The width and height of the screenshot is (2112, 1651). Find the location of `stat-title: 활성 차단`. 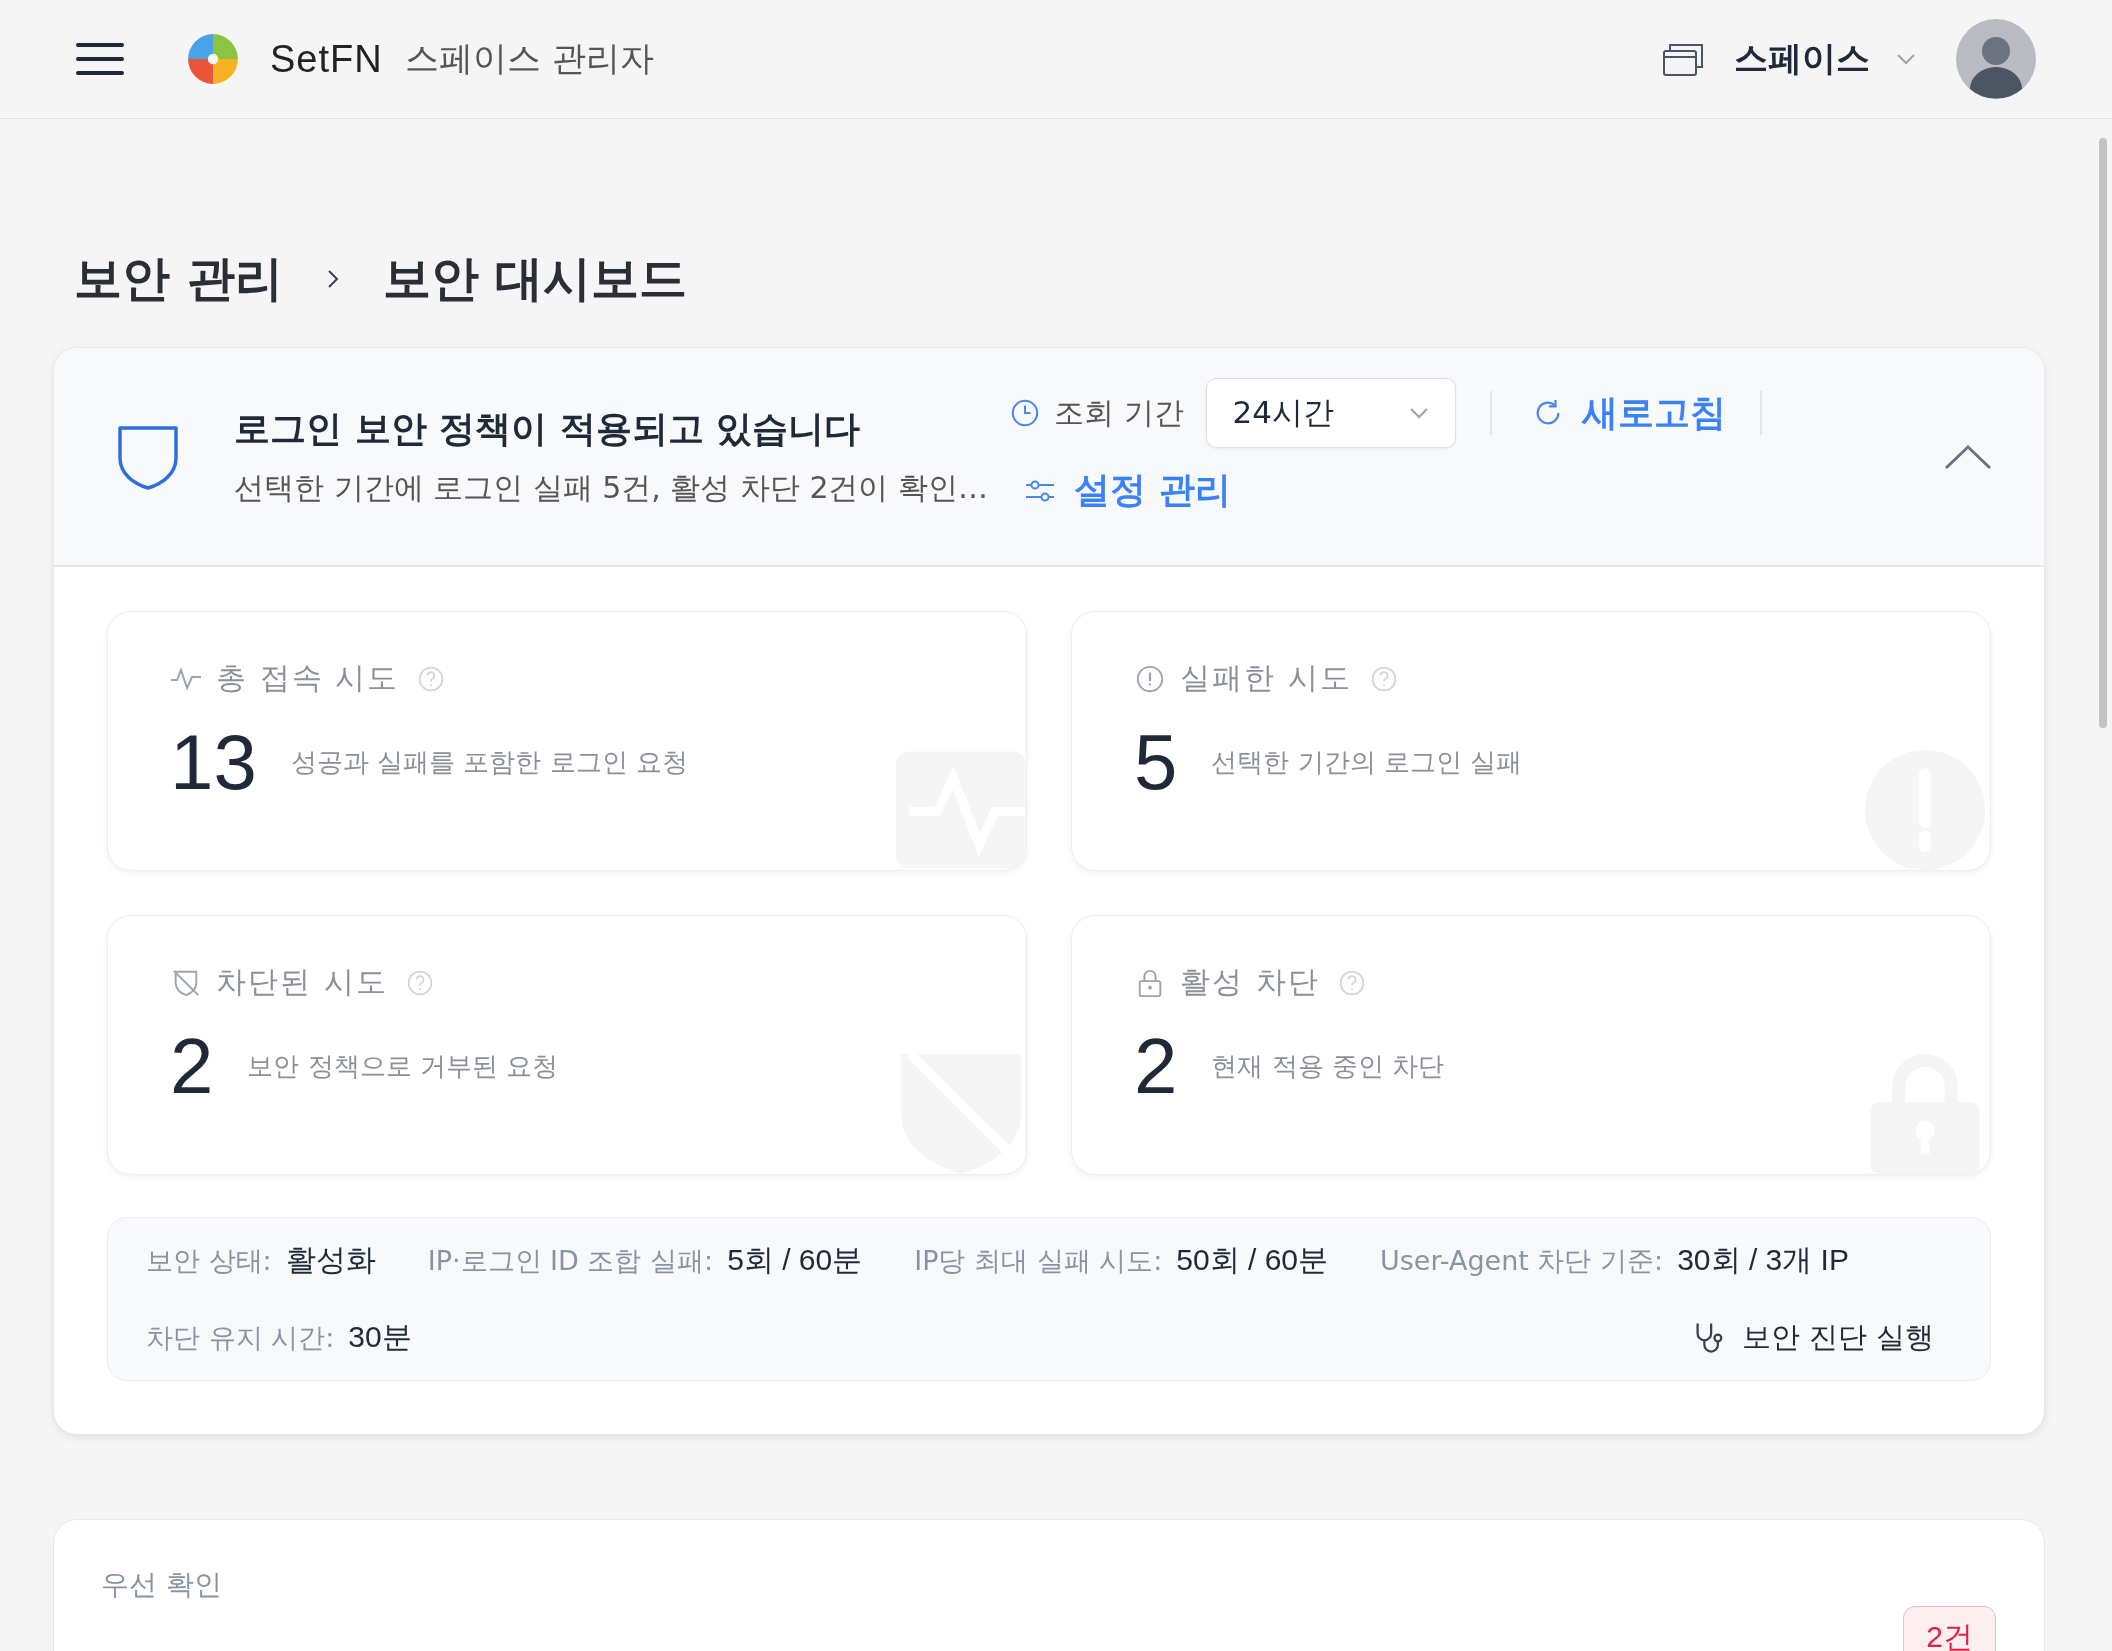

stat-title: 활성 차단 is located at coordinates (1250, 982).